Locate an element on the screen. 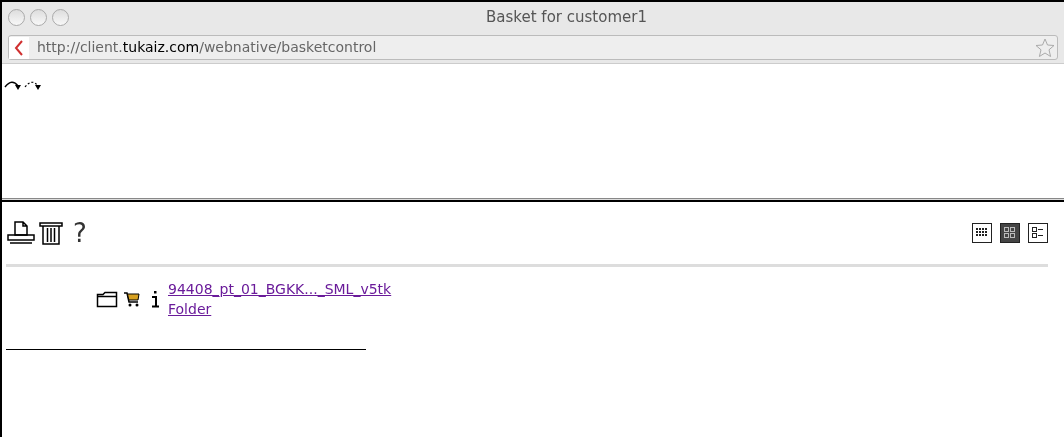 Image resolution: width=1064 pixels, height=437 pixels. url-text: http://client.tukaiz.com/webnative/basketcontrol is located at coordinates (207, 47).